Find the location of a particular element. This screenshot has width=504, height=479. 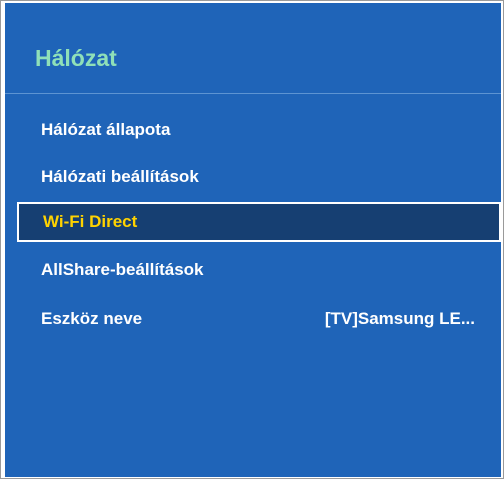

title-divider is located at coordinates (253, 93).